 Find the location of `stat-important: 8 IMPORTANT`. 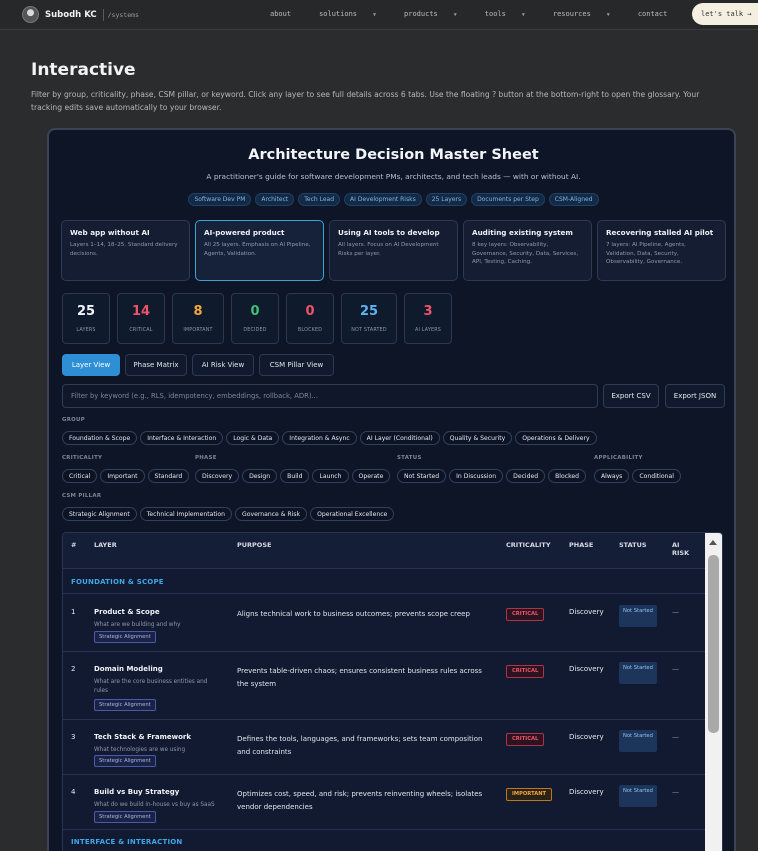

stat-important: 8 IMPORTANT is located at coordinates (198, 318).